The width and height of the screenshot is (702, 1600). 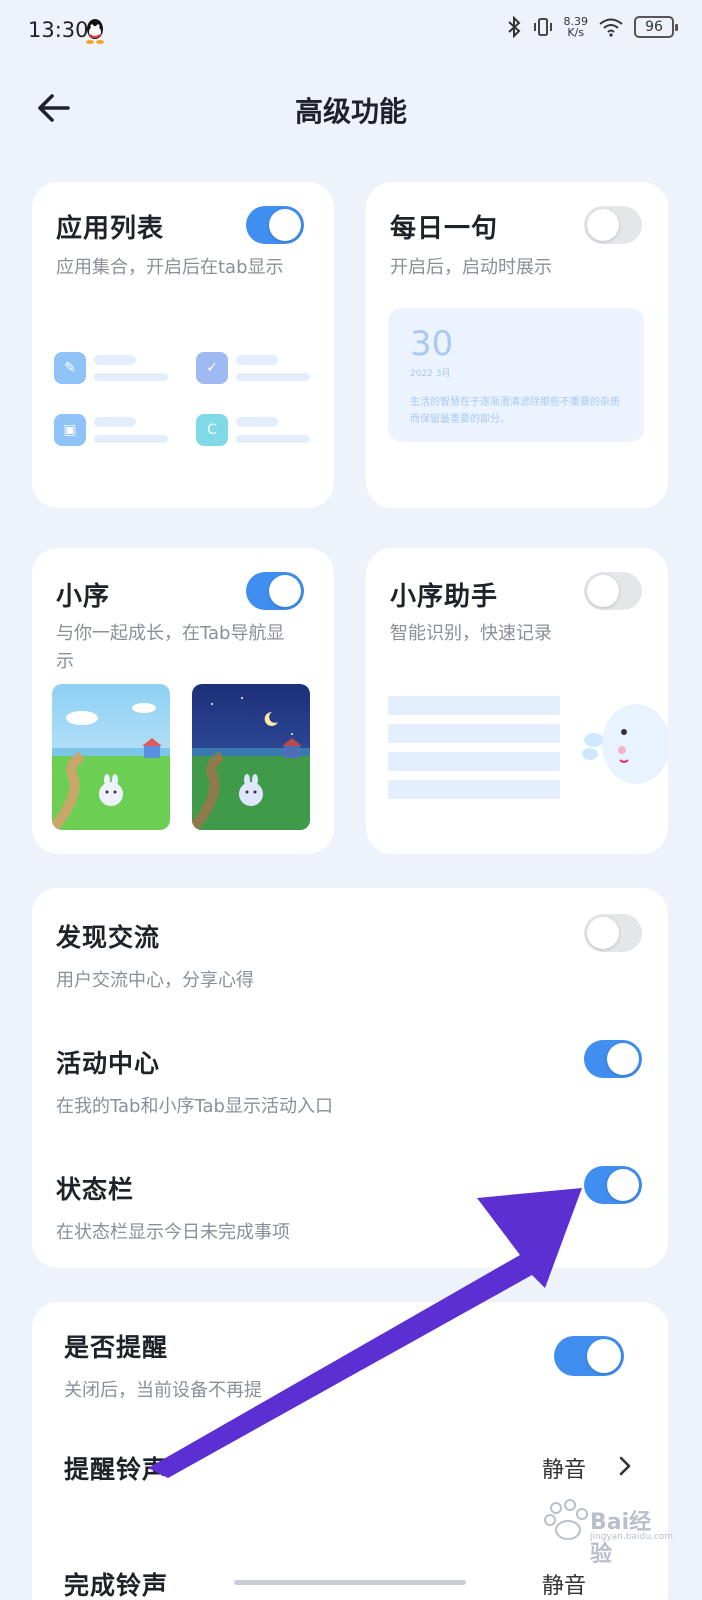 What do you see at coordinates (589, 1356) in the screenshot?
I see `remind-toggle` at bounding box center [589, 1356].